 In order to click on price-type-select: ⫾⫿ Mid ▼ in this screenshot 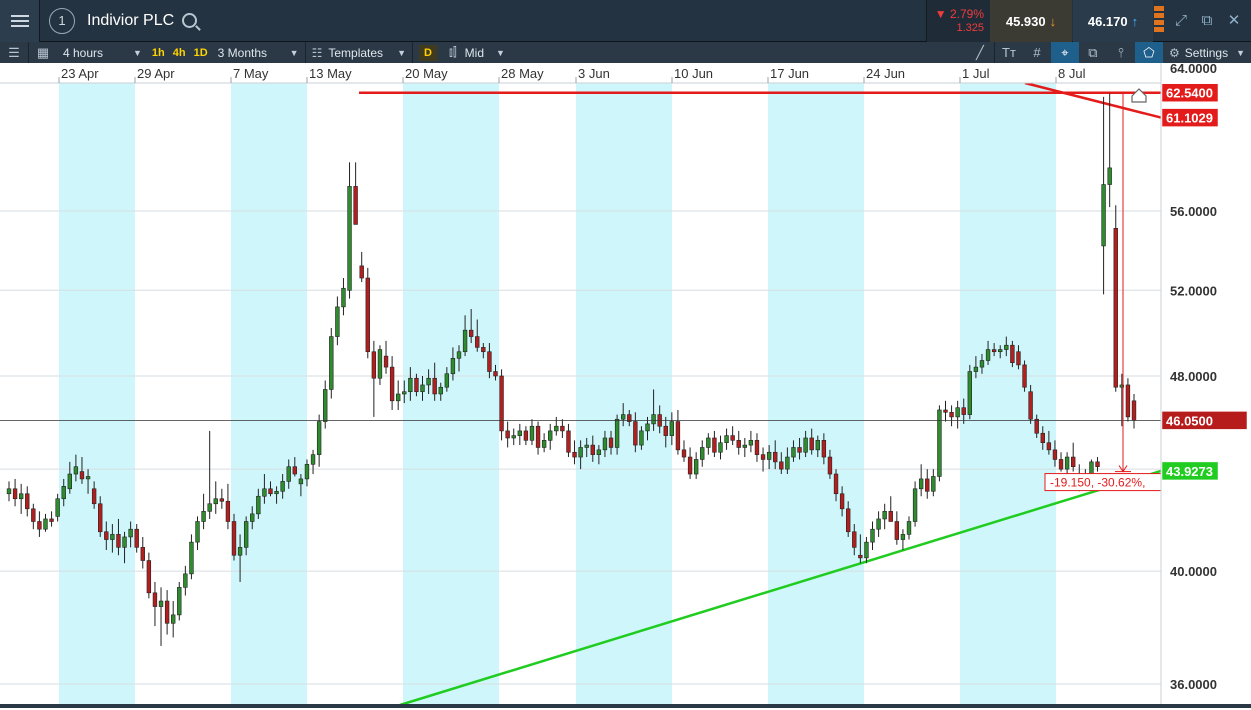, I will do `click(477, 52)`.